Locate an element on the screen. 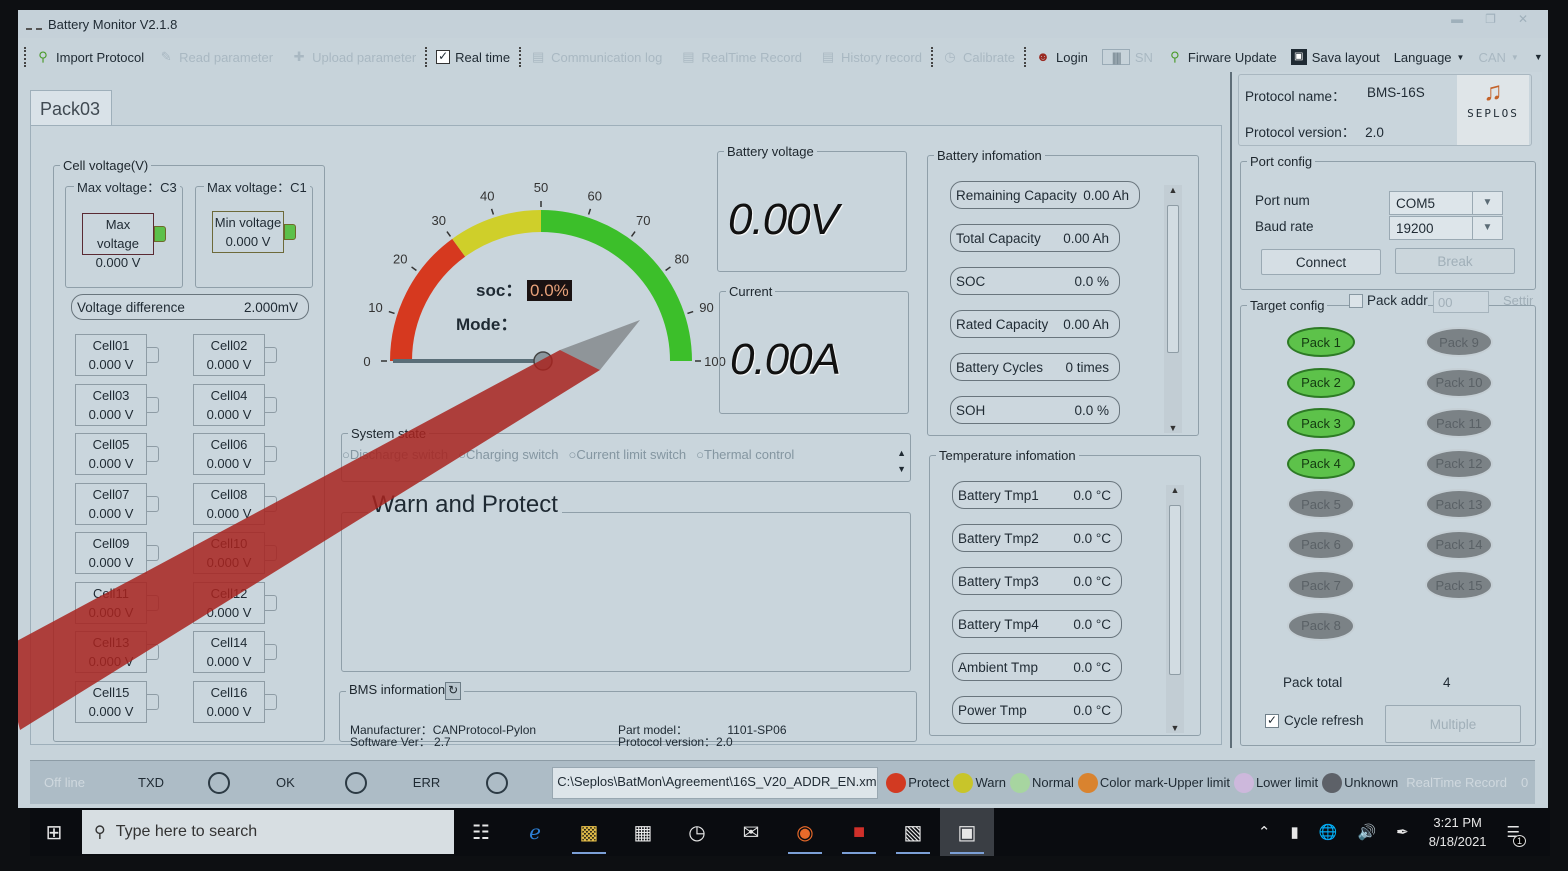  mail-icon: ✉ is located at coordinates (751, 832).